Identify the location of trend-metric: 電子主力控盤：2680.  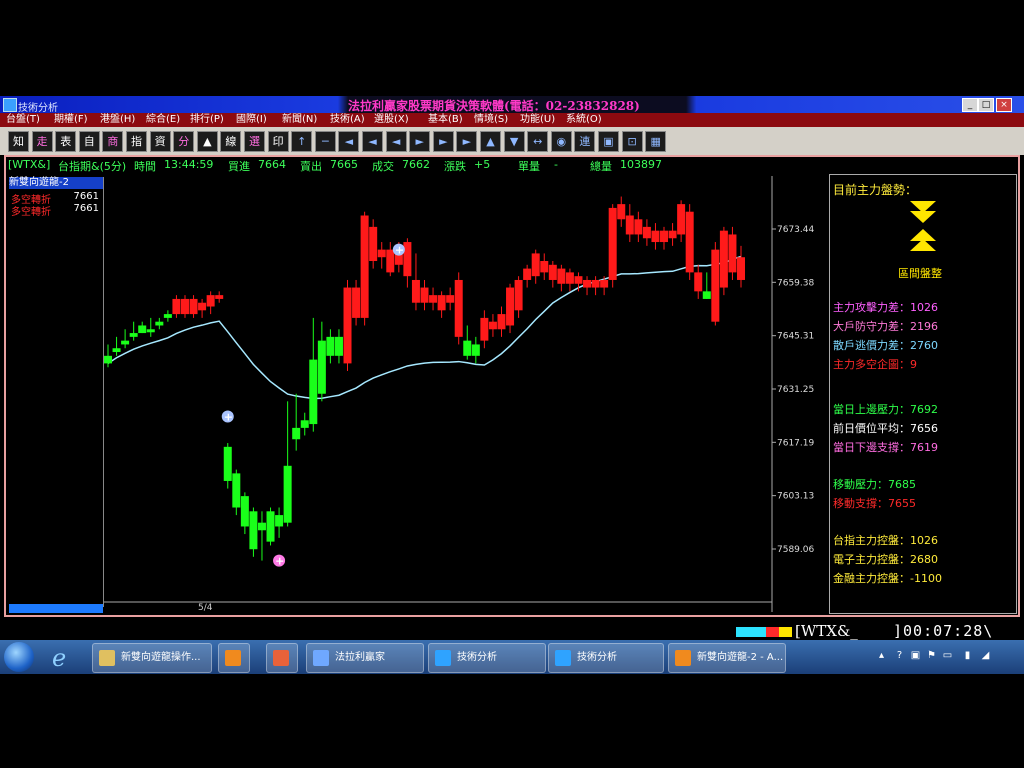
(885, 559).